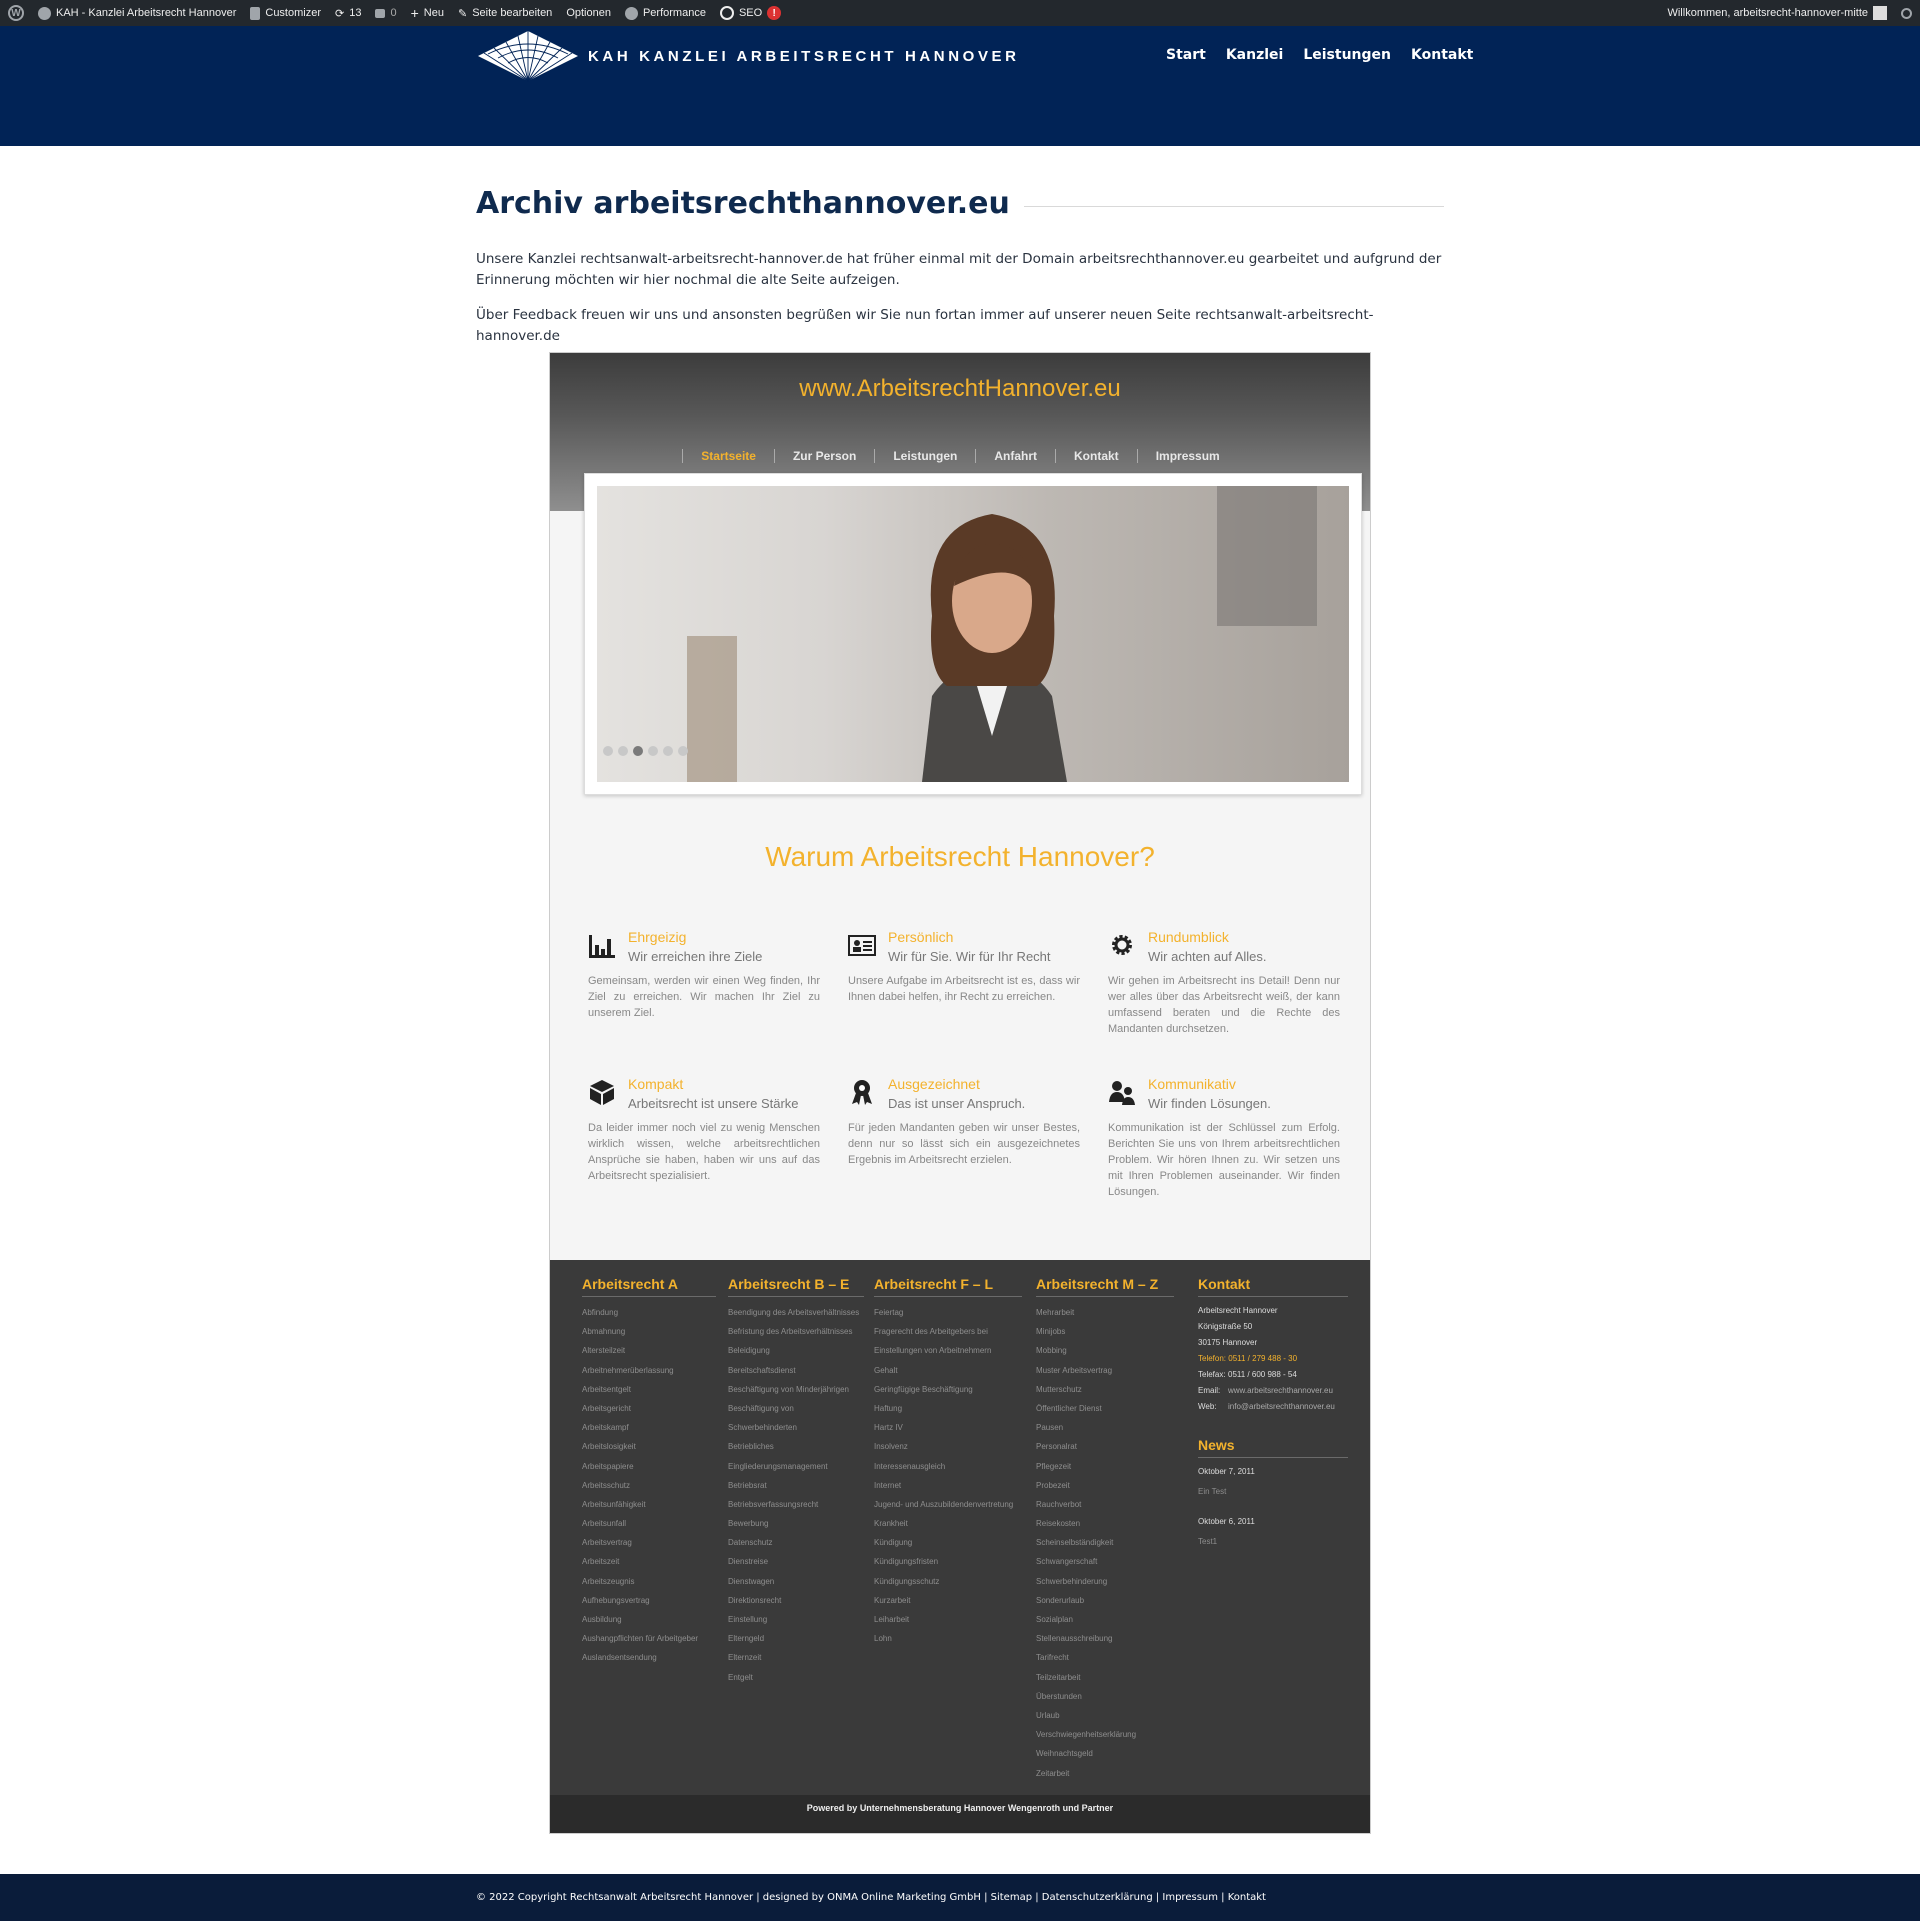 This screenshot has height=1921, width=1920. Describe the element at coordinates (665, 13) in the screenshot. I see `performance-link: Performance` at that location.